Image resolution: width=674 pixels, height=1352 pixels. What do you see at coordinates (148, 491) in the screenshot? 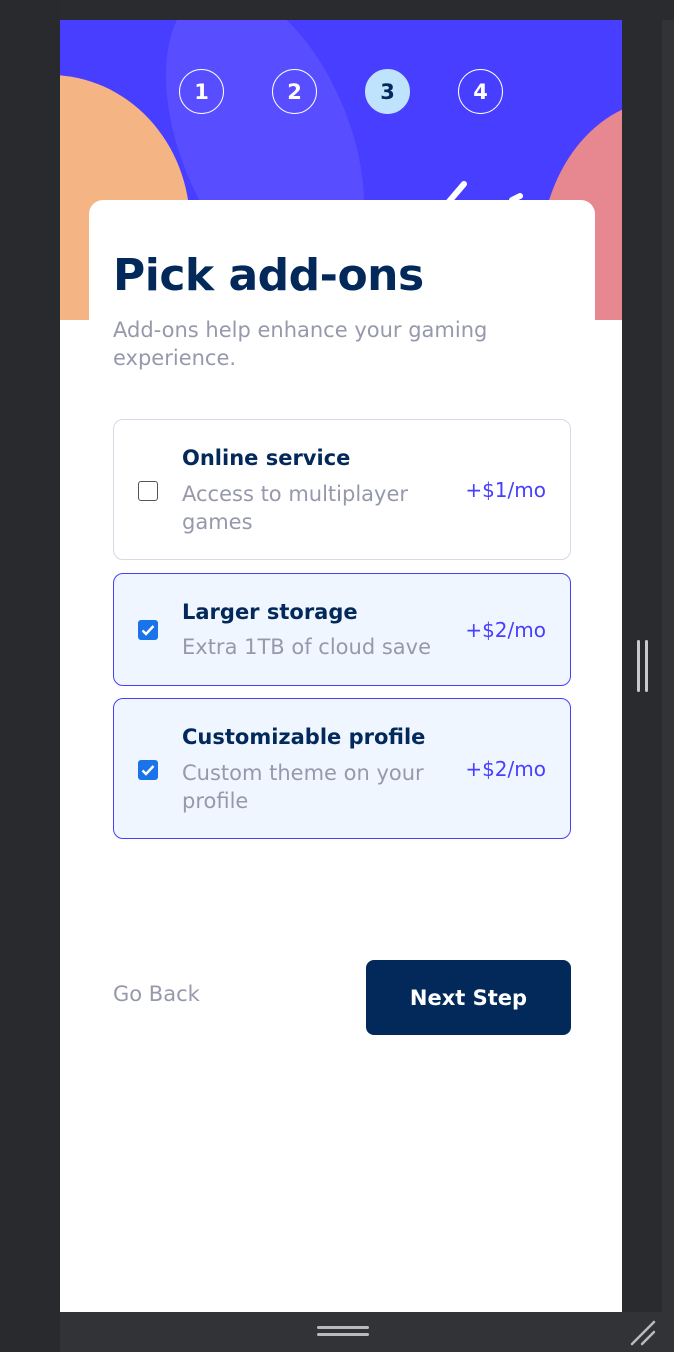
I see `checkbox` at bounding box center [148, 491].